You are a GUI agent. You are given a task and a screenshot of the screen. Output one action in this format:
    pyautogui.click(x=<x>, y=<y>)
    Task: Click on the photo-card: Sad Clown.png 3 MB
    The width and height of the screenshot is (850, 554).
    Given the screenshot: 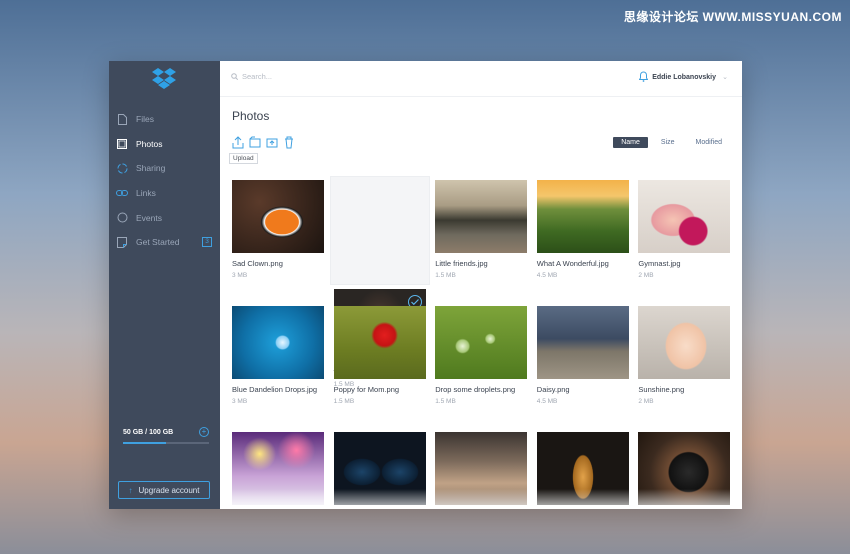 What is the action you would take?
    pyautogui.click(x=278, y=229)
    